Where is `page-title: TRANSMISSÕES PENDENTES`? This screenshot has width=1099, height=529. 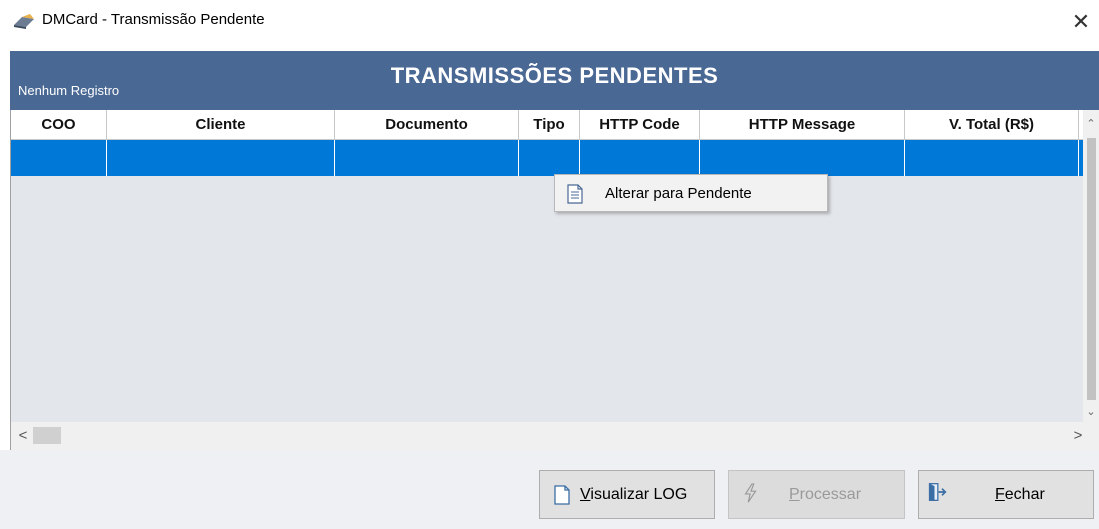
page-title: TRANSMISSÕES PENDENTES is located at coordinates (554, 75).